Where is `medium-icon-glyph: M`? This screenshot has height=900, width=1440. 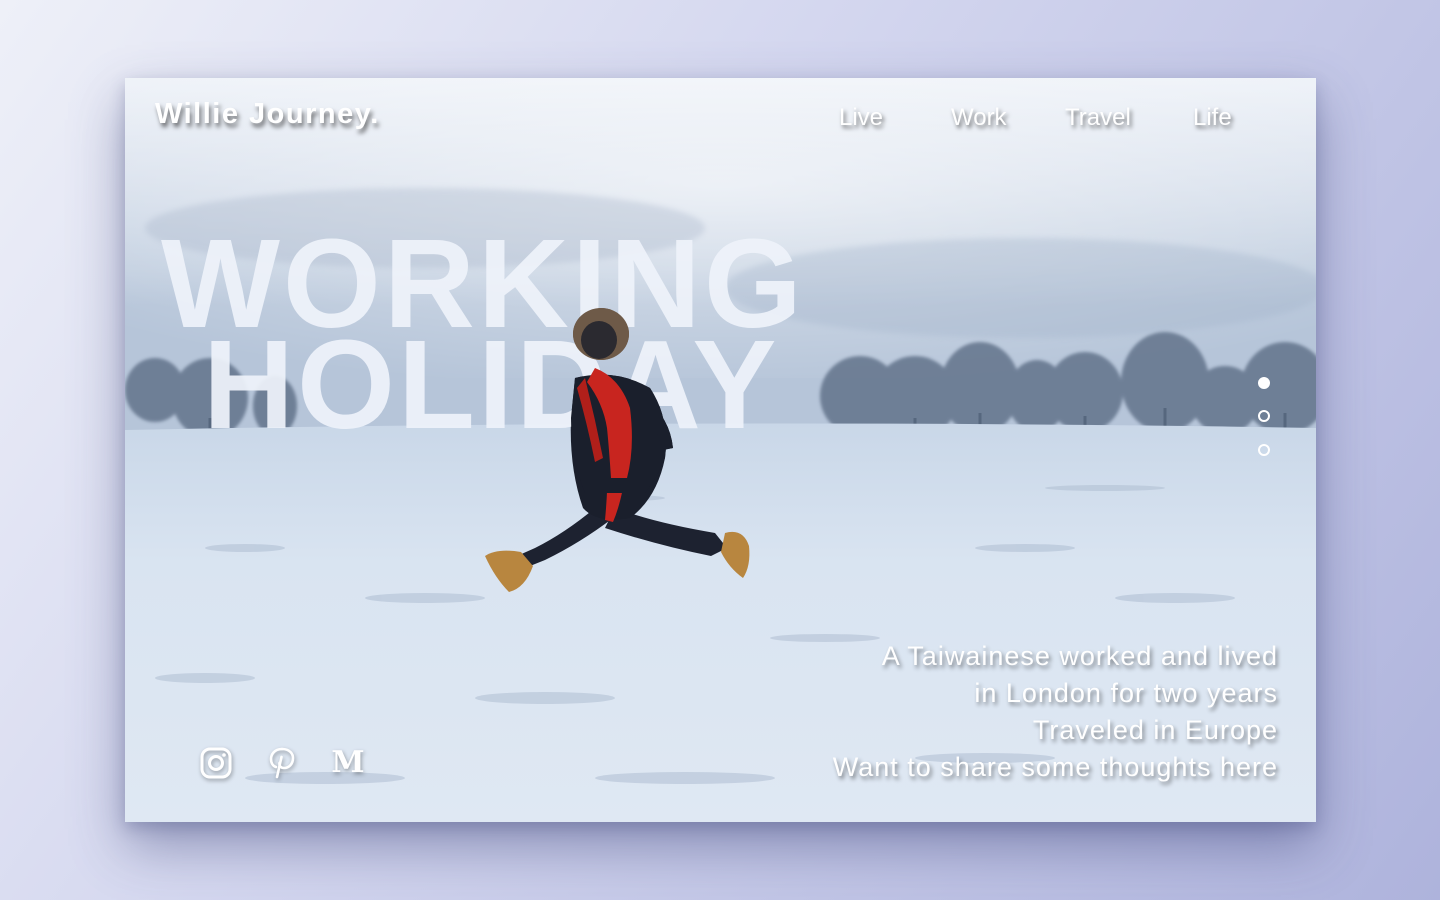
medium-icon-glyph: M is located at coordinates (348, 762).